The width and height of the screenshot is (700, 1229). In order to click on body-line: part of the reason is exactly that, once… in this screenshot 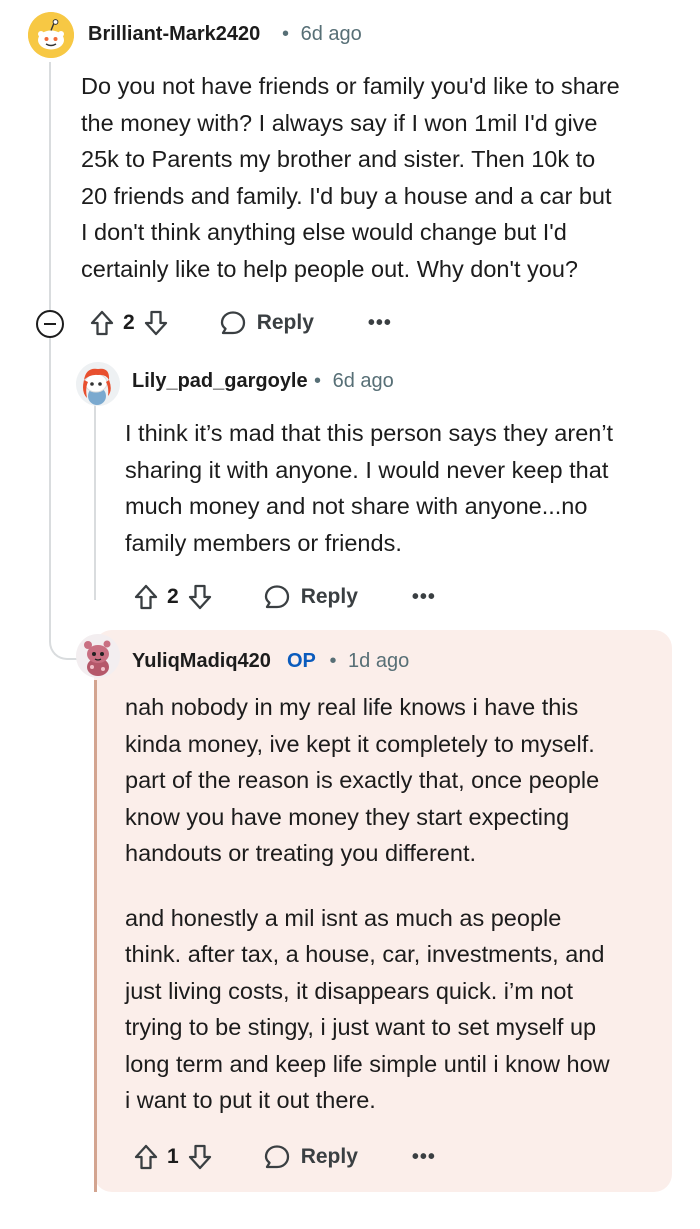, I will do `click(362, 780)`.